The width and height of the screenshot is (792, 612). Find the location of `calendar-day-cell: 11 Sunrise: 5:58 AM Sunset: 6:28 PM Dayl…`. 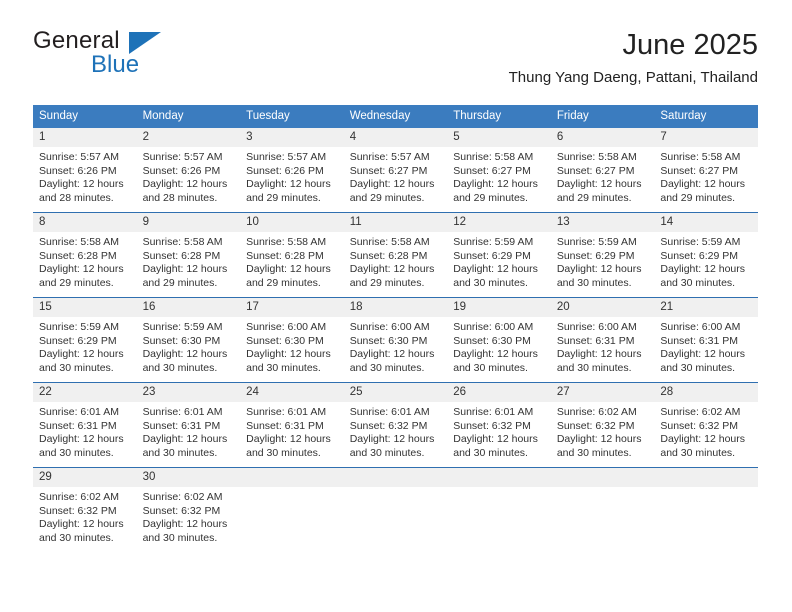

calendar-day-cell: 11 Sunrise: 5:58 AM Sunset: 6:28 PM Dayl… is located at coordinates (395, 255).